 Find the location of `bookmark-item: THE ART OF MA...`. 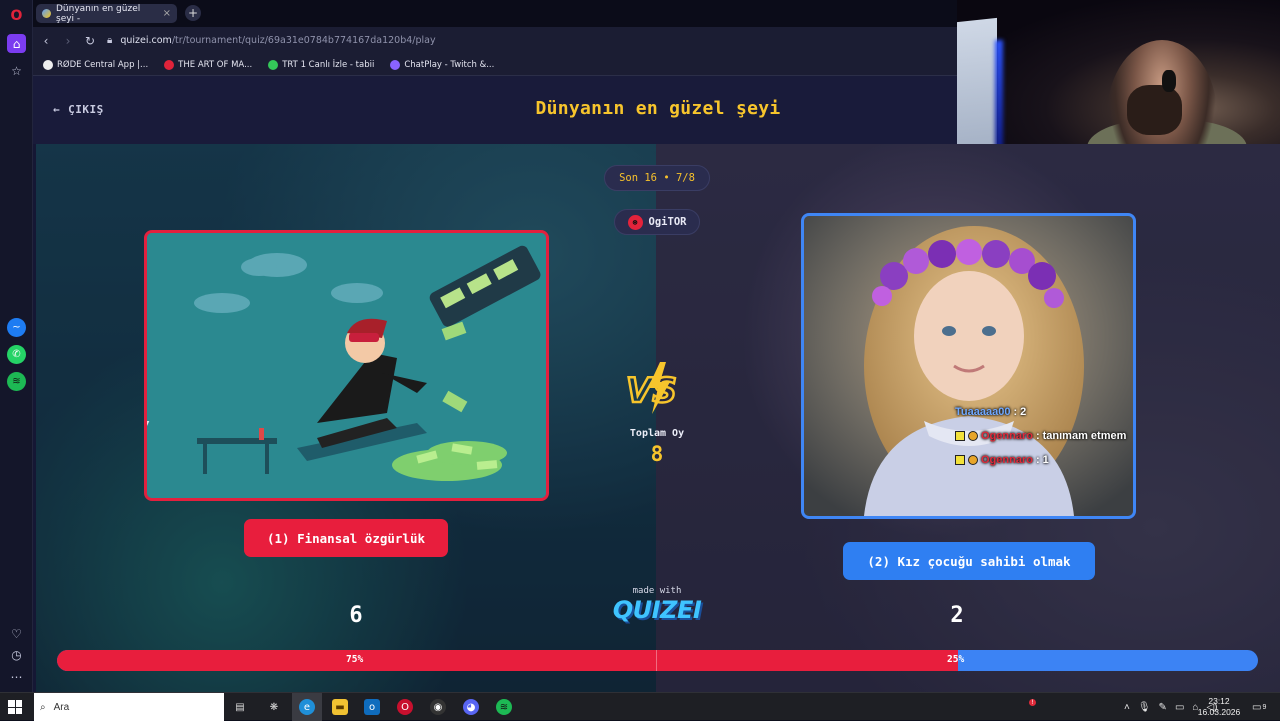

bookmark-item: THE ART OF MA... is located at coordinates (208, 64).